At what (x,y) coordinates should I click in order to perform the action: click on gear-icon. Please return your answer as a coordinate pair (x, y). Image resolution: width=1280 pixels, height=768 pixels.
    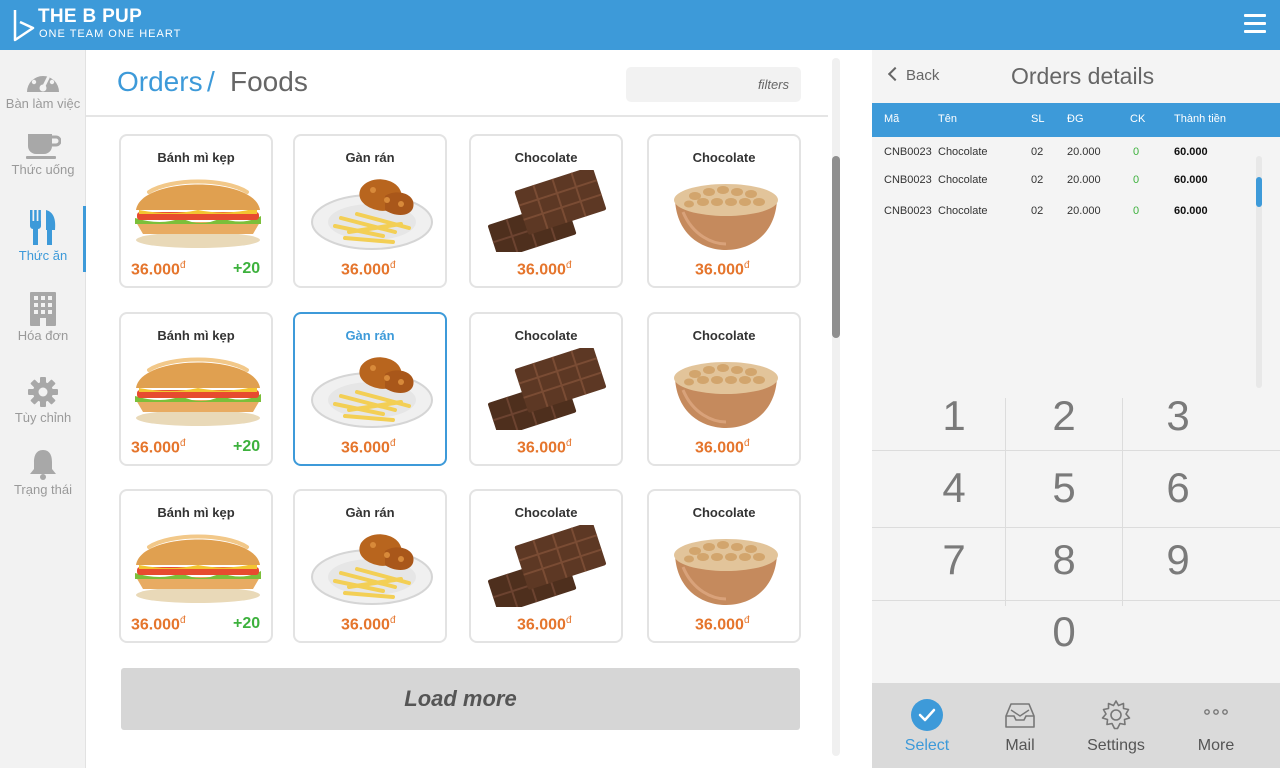
    Looking at the image, I should click on (43, 392).